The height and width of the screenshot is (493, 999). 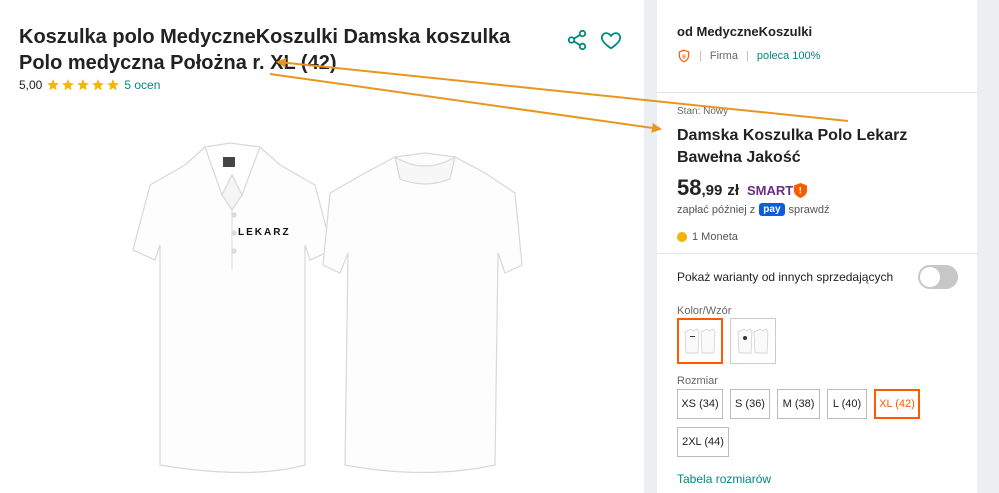 What do you see at coordinates (772, 209) in the screenshot?
I see `pay-badge: pay` at bounding box center [772, 209].